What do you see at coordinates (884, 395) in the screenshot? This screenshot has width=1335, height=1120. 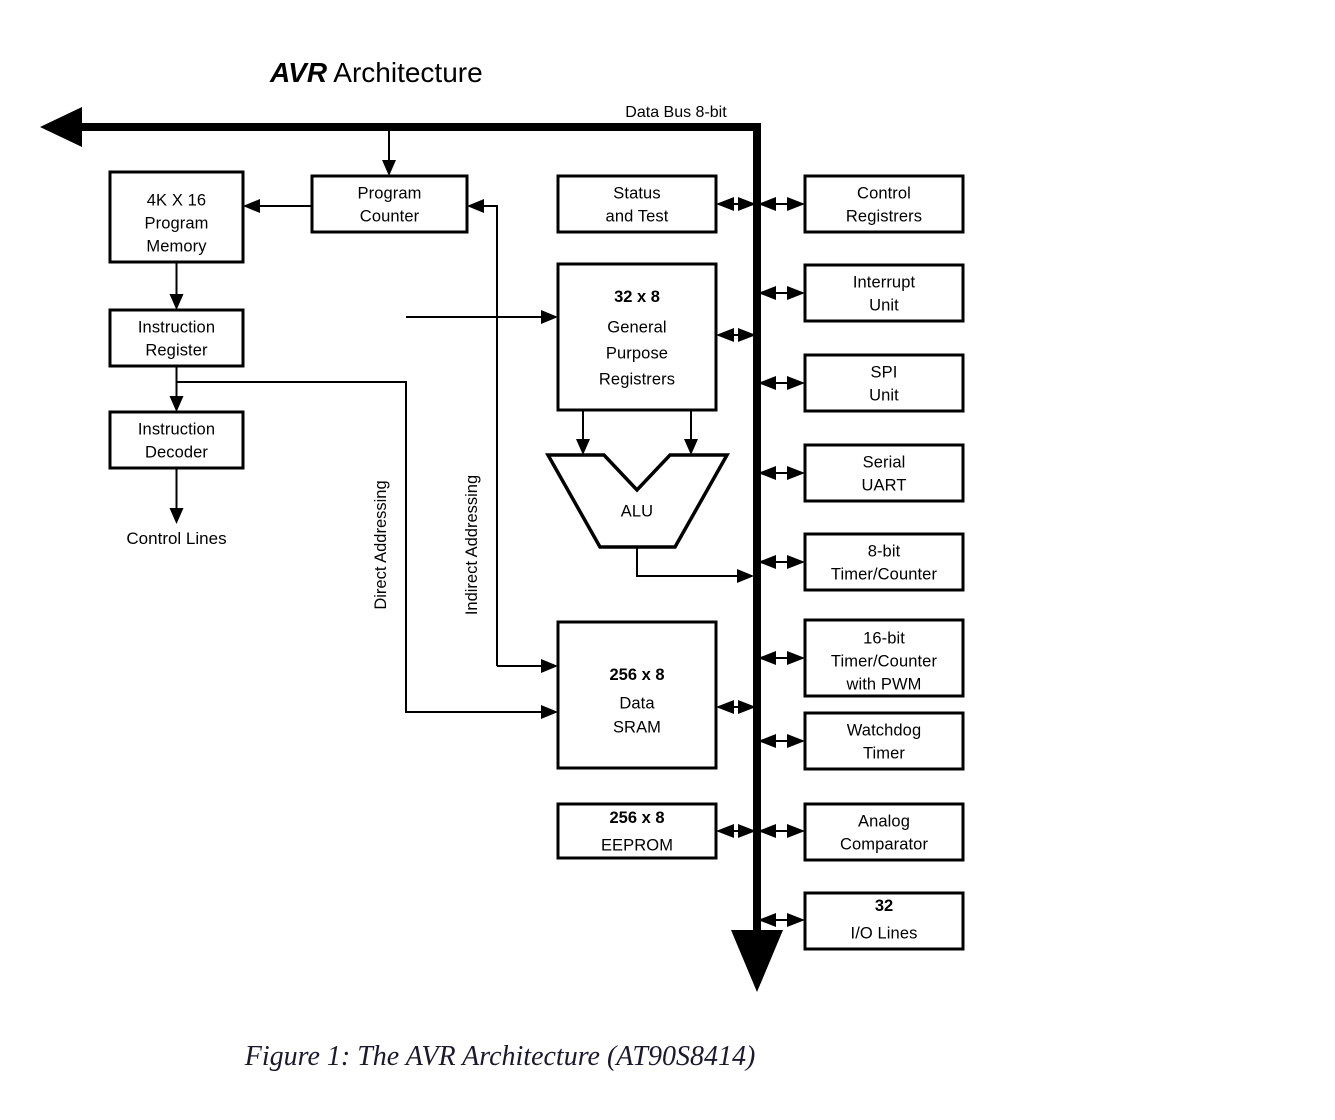 I see `spi-unit-line-1: Unit` at bounding box center [884, 395].